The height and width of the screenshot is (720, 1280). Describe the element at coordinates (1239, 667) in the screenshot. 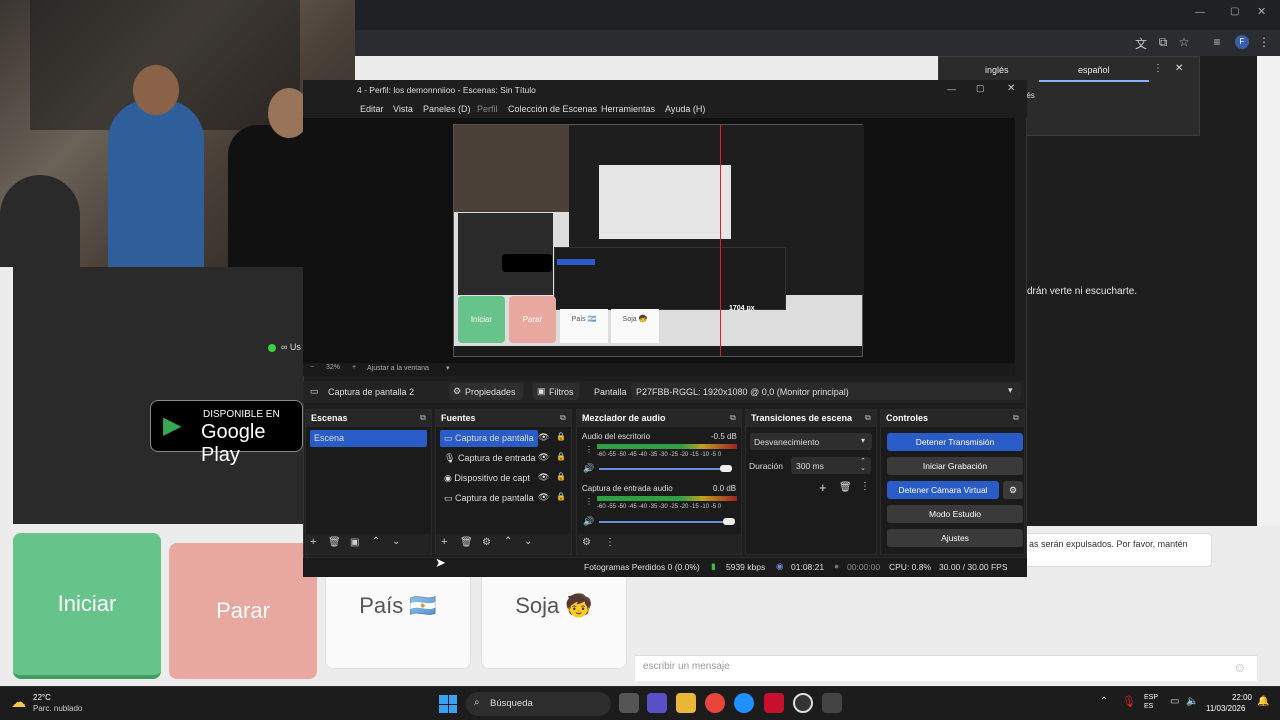

I see `emoji-icon: ☺` at that location.